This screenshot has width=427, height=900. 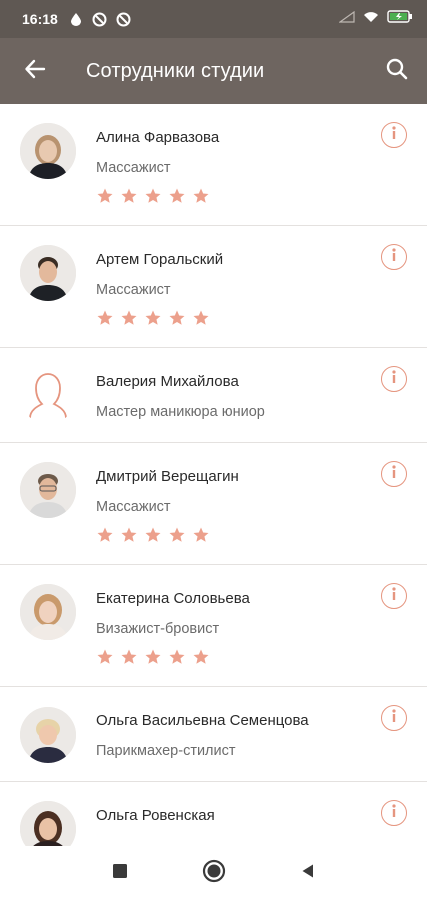 What do you see at coordinates (166, 751) in the screenshot?
I see `employee-role: Парикмахер-стилист` at bounding box center [166, 751].